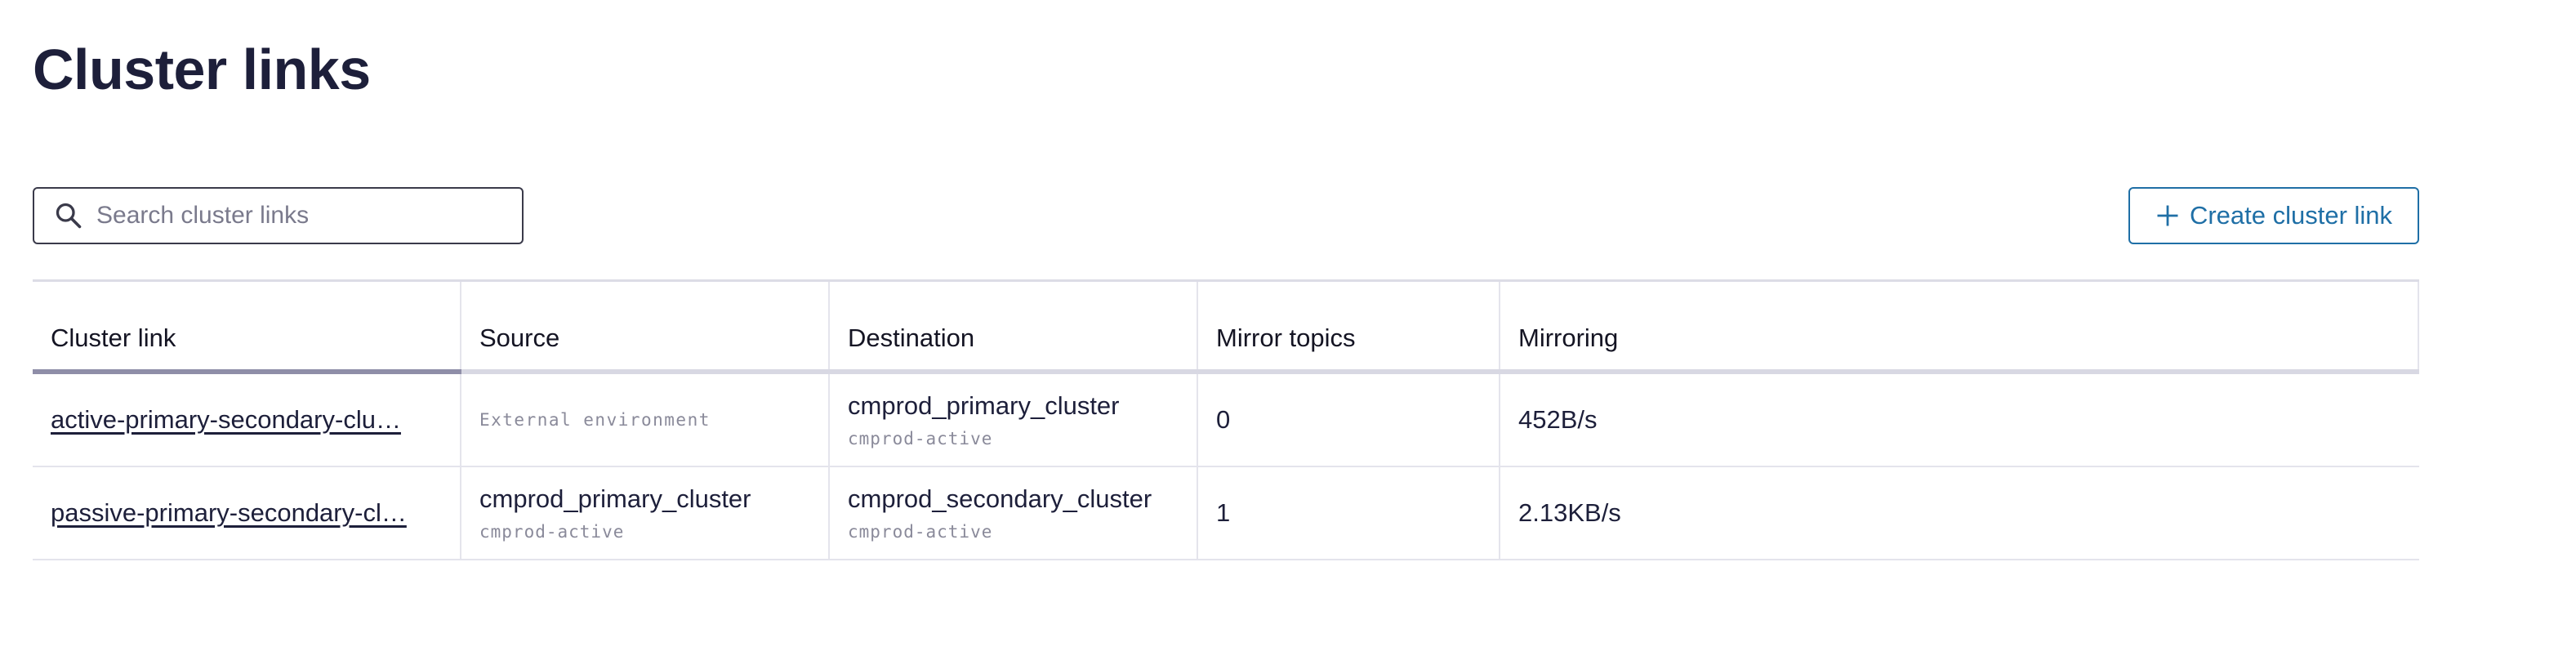 The height and width of the screenshot is (647, 2576). I want to click on page-title: Cluster links, so click(202, 69).